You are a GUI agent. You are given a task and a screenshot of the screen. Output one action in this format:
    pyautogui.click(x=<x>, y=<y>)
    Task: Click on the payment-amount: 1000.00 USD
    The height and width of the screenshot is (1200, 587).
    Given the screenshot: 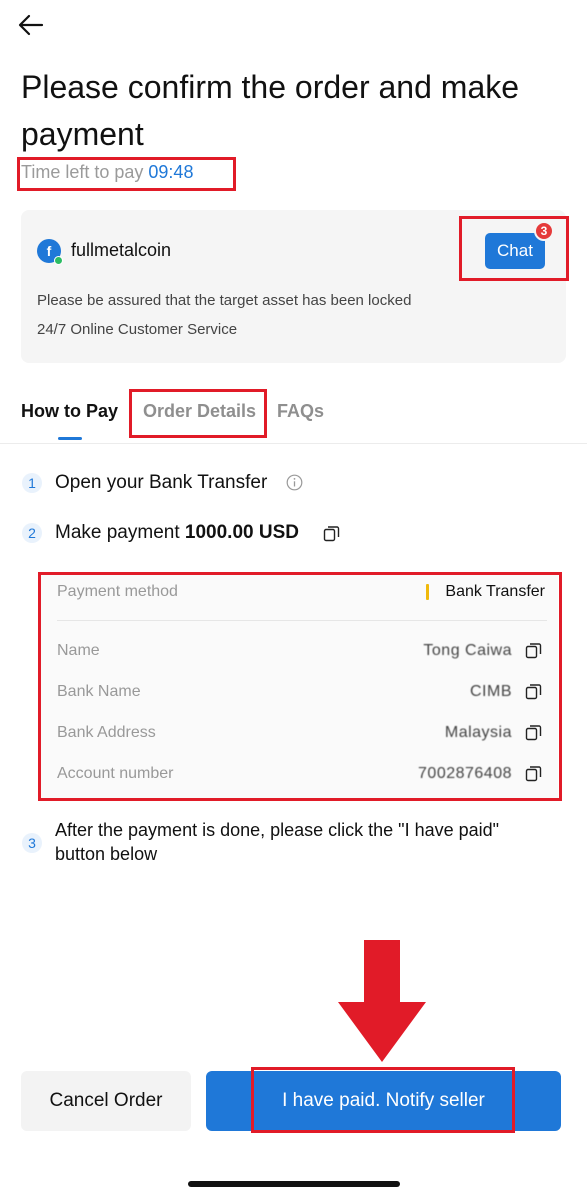 What is the action you would take?
    pyautogui.click(x=241, y=532)
    